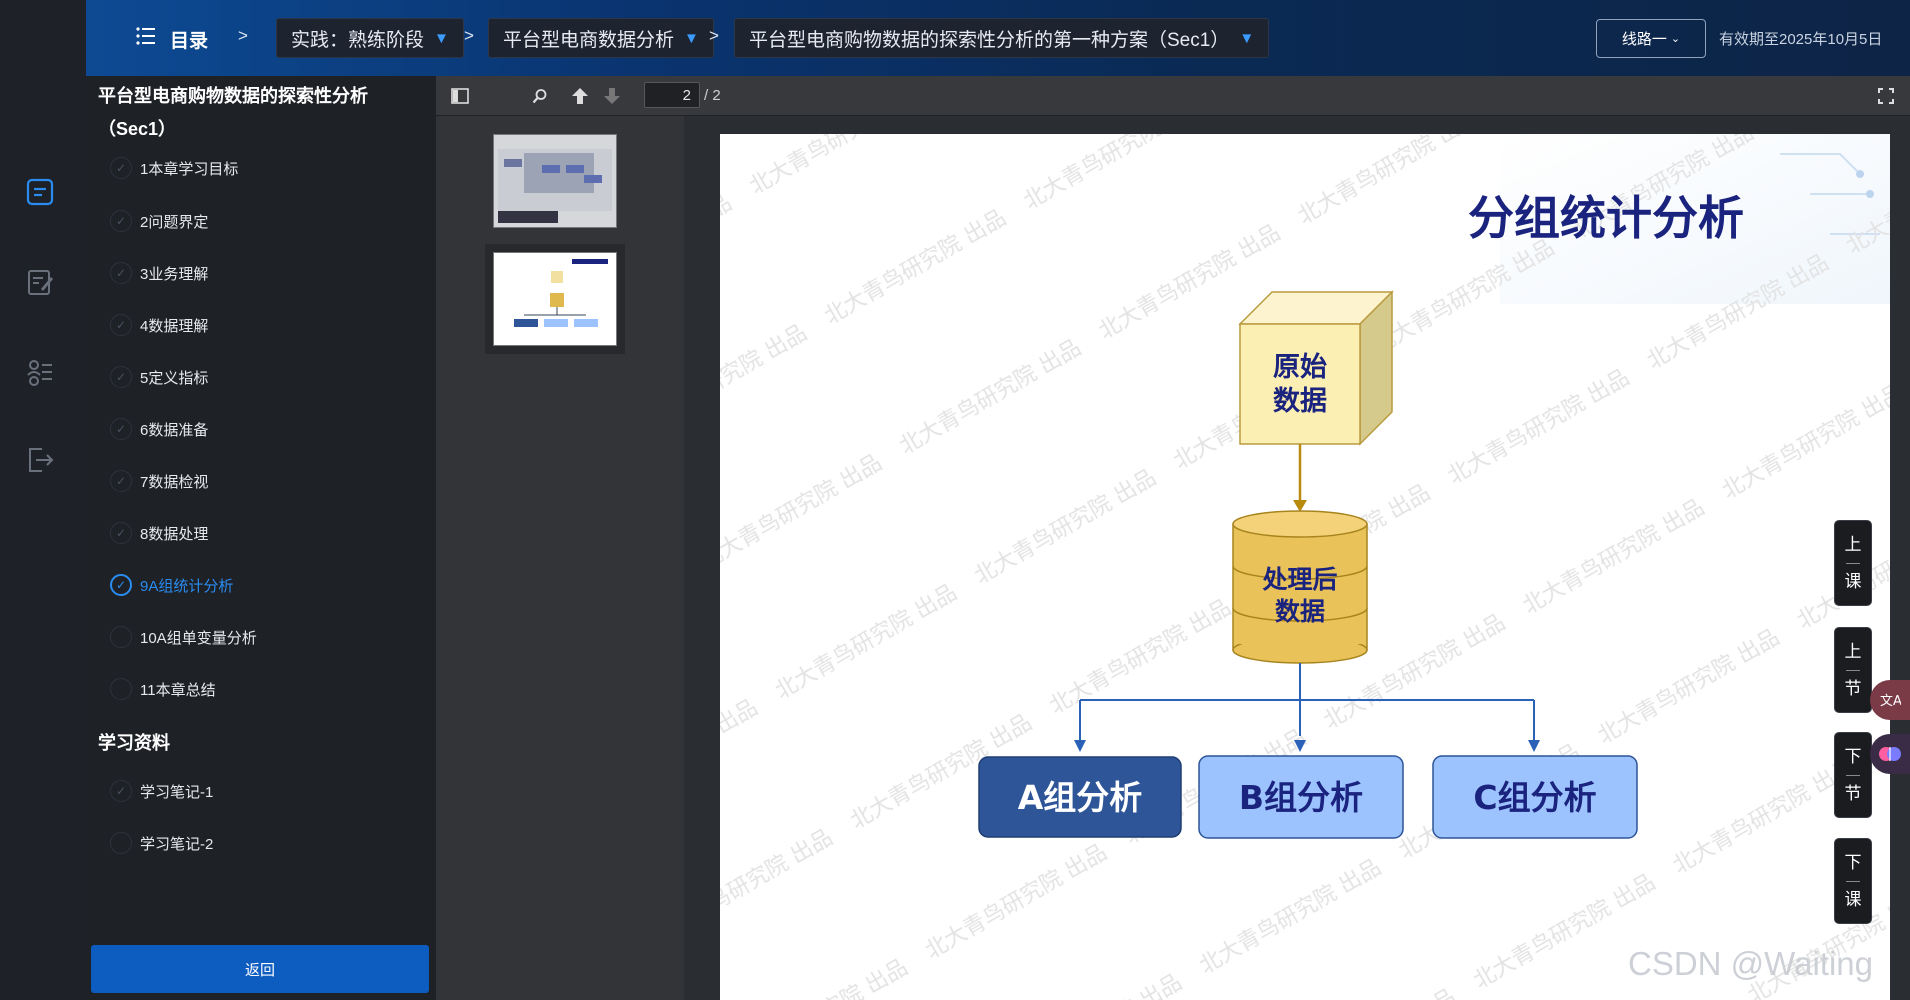 This screenshot has height=1000, width=1910. I want to click on chapter-item: 11本章总结, so click(163, 689).